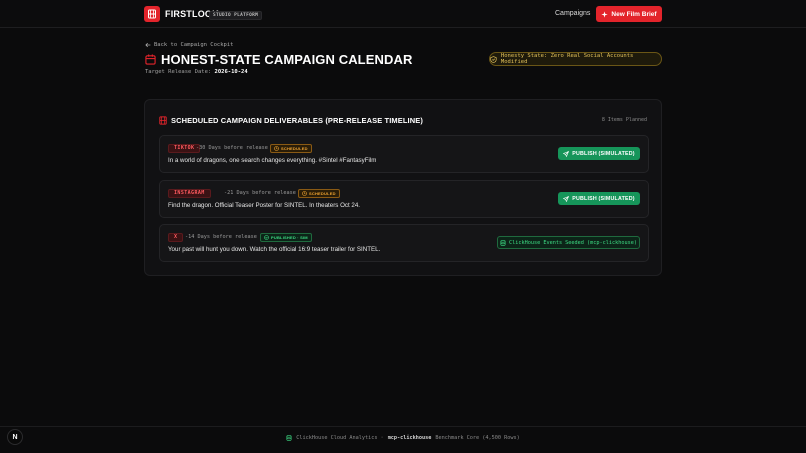 The height and width of the screenshot is (453, 806). What do you see at coordinates (403, 426) in the screenshot?
I see `footer-divider` at bounding box center [403, 426].